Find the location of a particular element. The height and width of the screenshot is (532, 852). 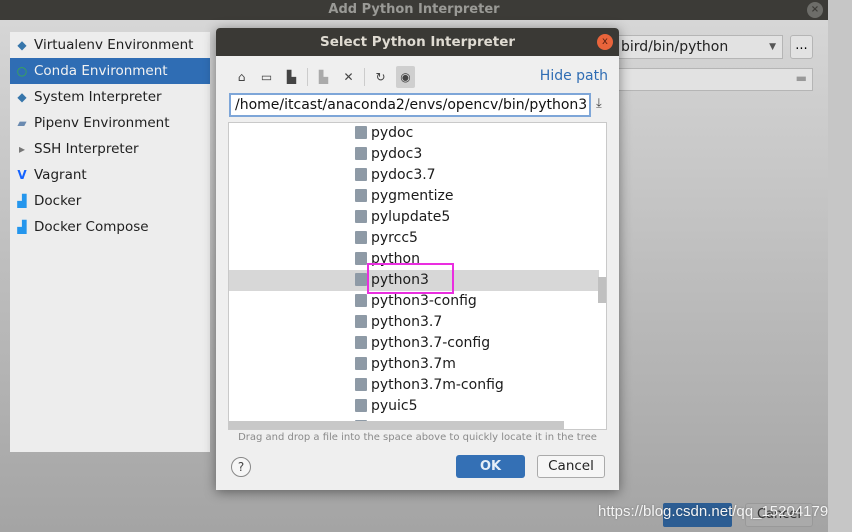

delete-icon: ✕ is located at coordinates (348, 77).